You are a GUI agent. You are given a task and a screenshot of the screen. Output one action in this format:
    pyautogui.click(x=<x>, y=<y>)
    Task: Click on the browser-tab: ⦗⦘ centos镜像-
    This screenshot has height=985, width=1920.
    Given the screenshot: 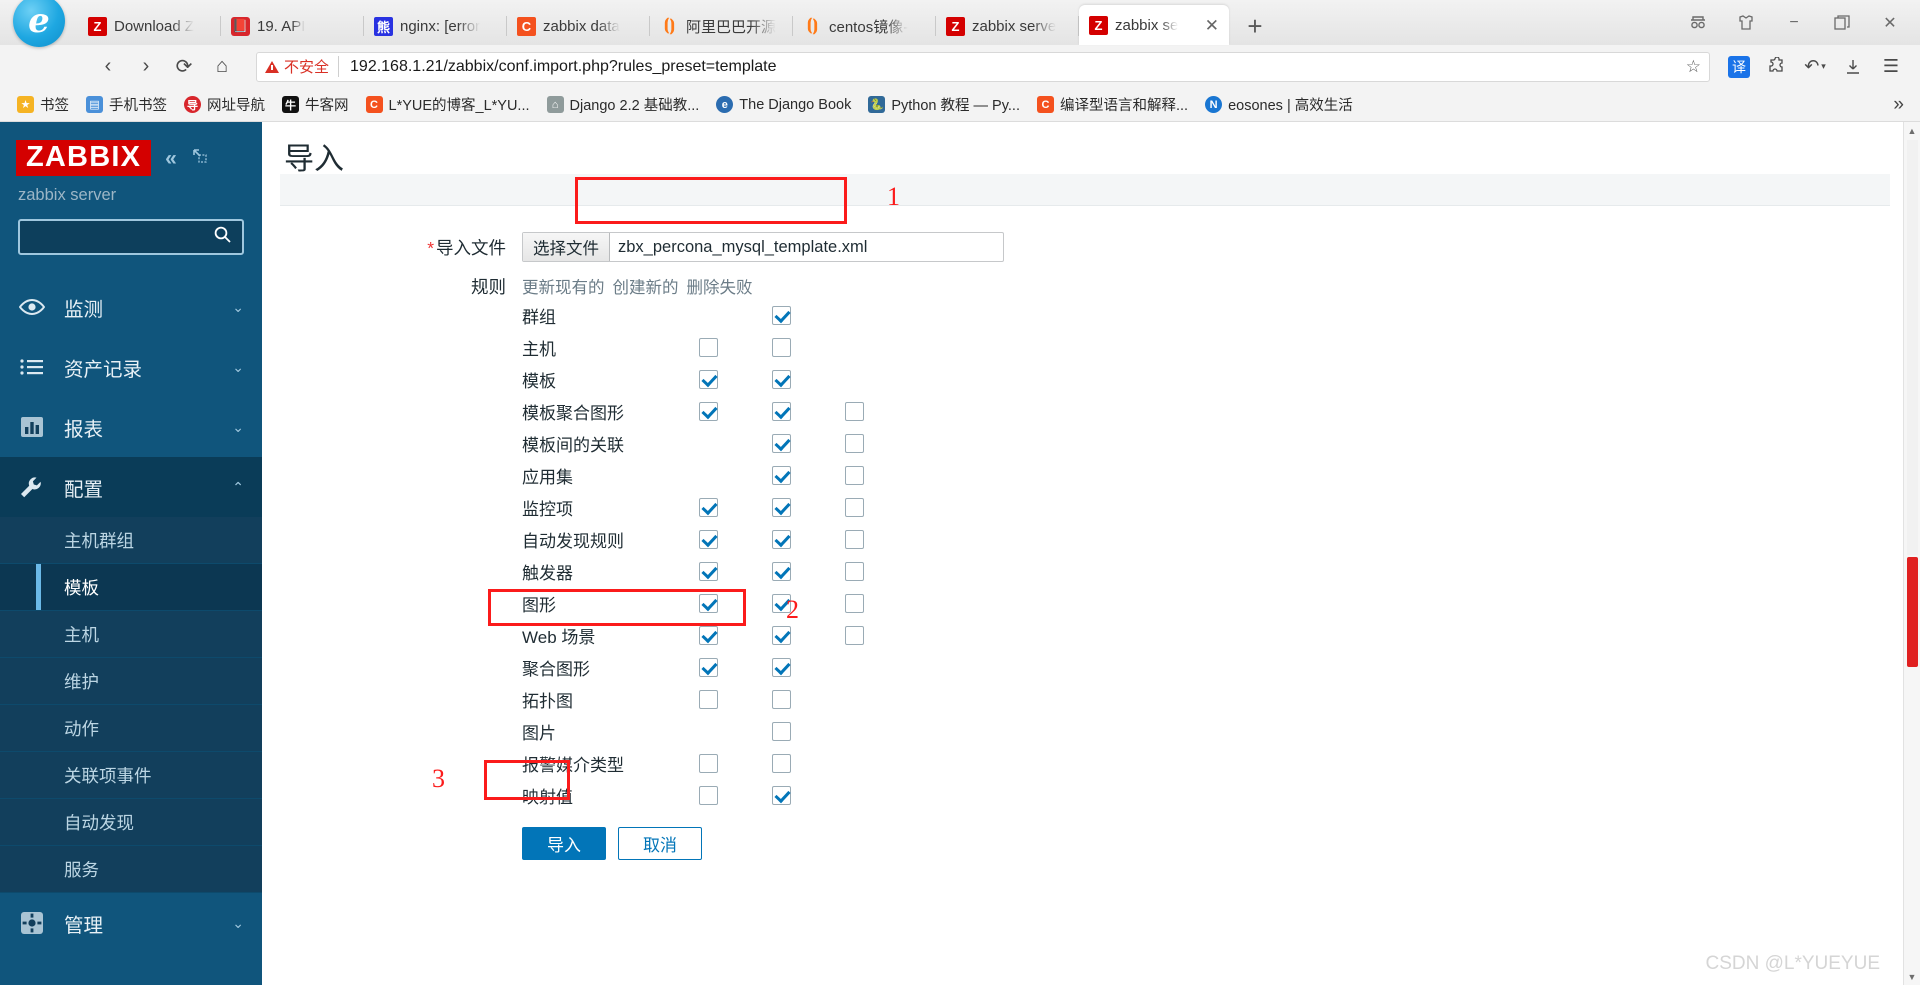 What is the action you would take?
    pyautogui.click(x=864, y=26)
    